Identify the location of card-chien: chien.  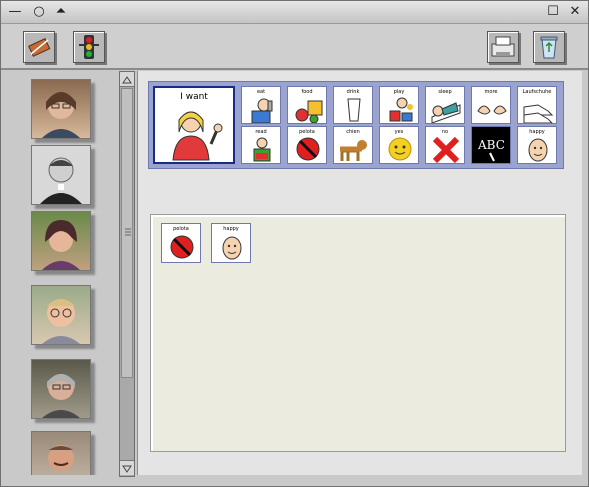
(353, 145).